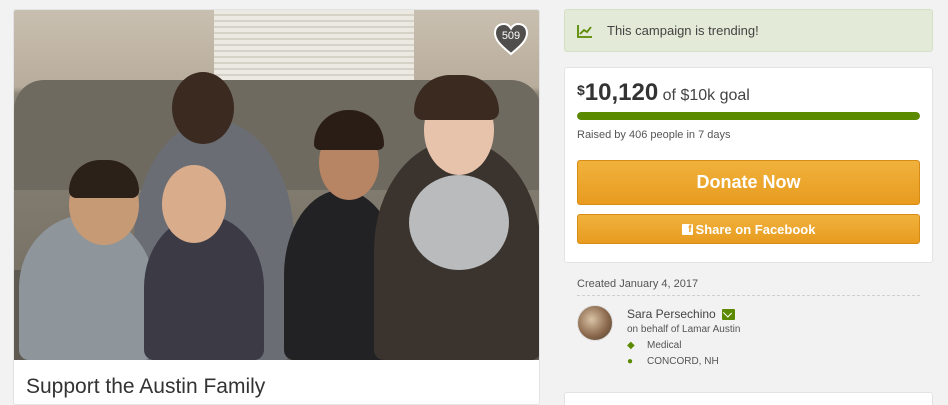 Image resolution: width=948 pixels, height=405 pixels. What do you see at coordinates (631, 345) in the screenshot?
I see `tag-icon: ◆` at bounding box center [631, 345].